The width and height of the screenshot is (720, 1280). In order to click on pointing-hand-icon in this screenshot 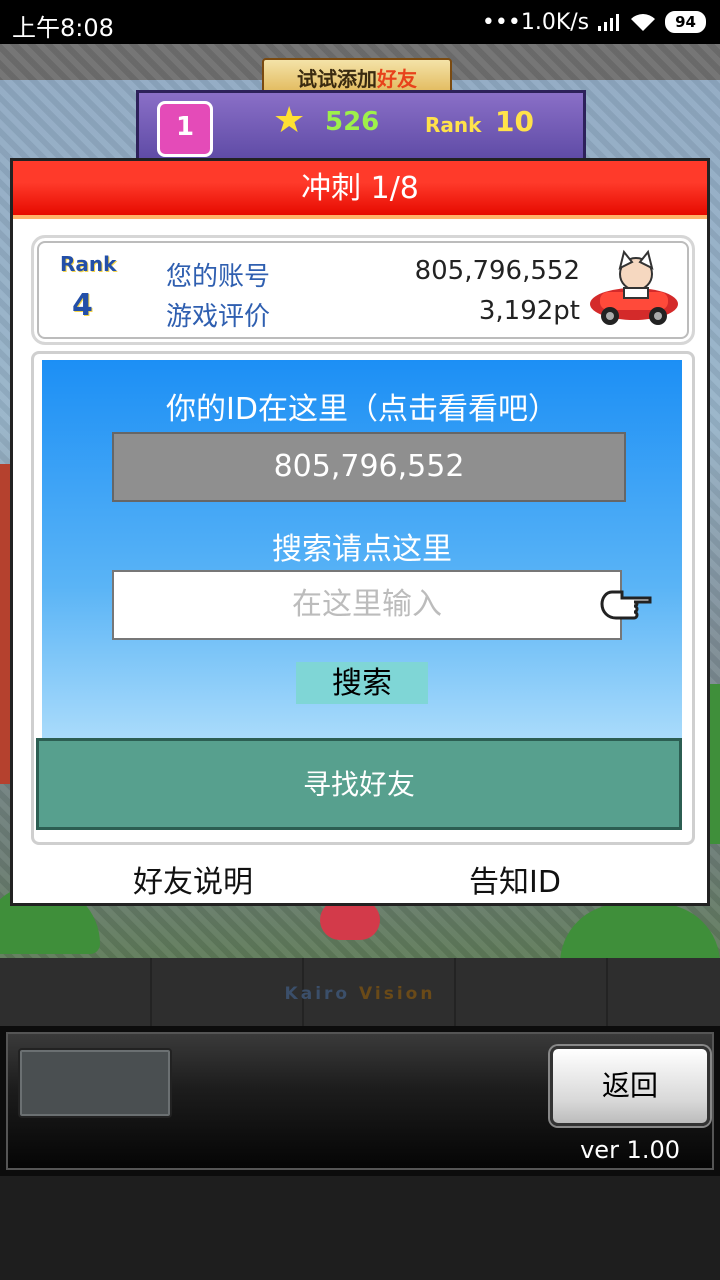, I will do `click(626, 605)`.